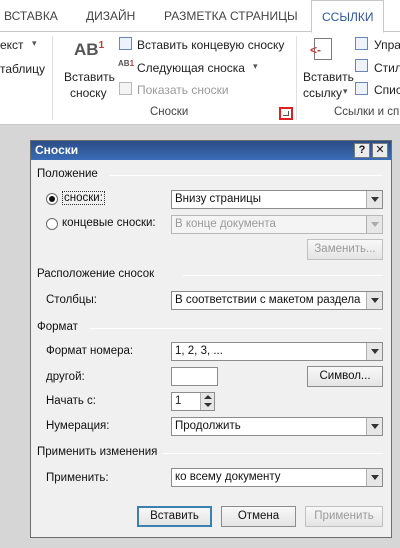 The height and width of the screenshot is (548, 400). What do you see at coordinates (361, 43) in the screenshot?
I see `manage-sources-icon` at bounding box center [361, 43].